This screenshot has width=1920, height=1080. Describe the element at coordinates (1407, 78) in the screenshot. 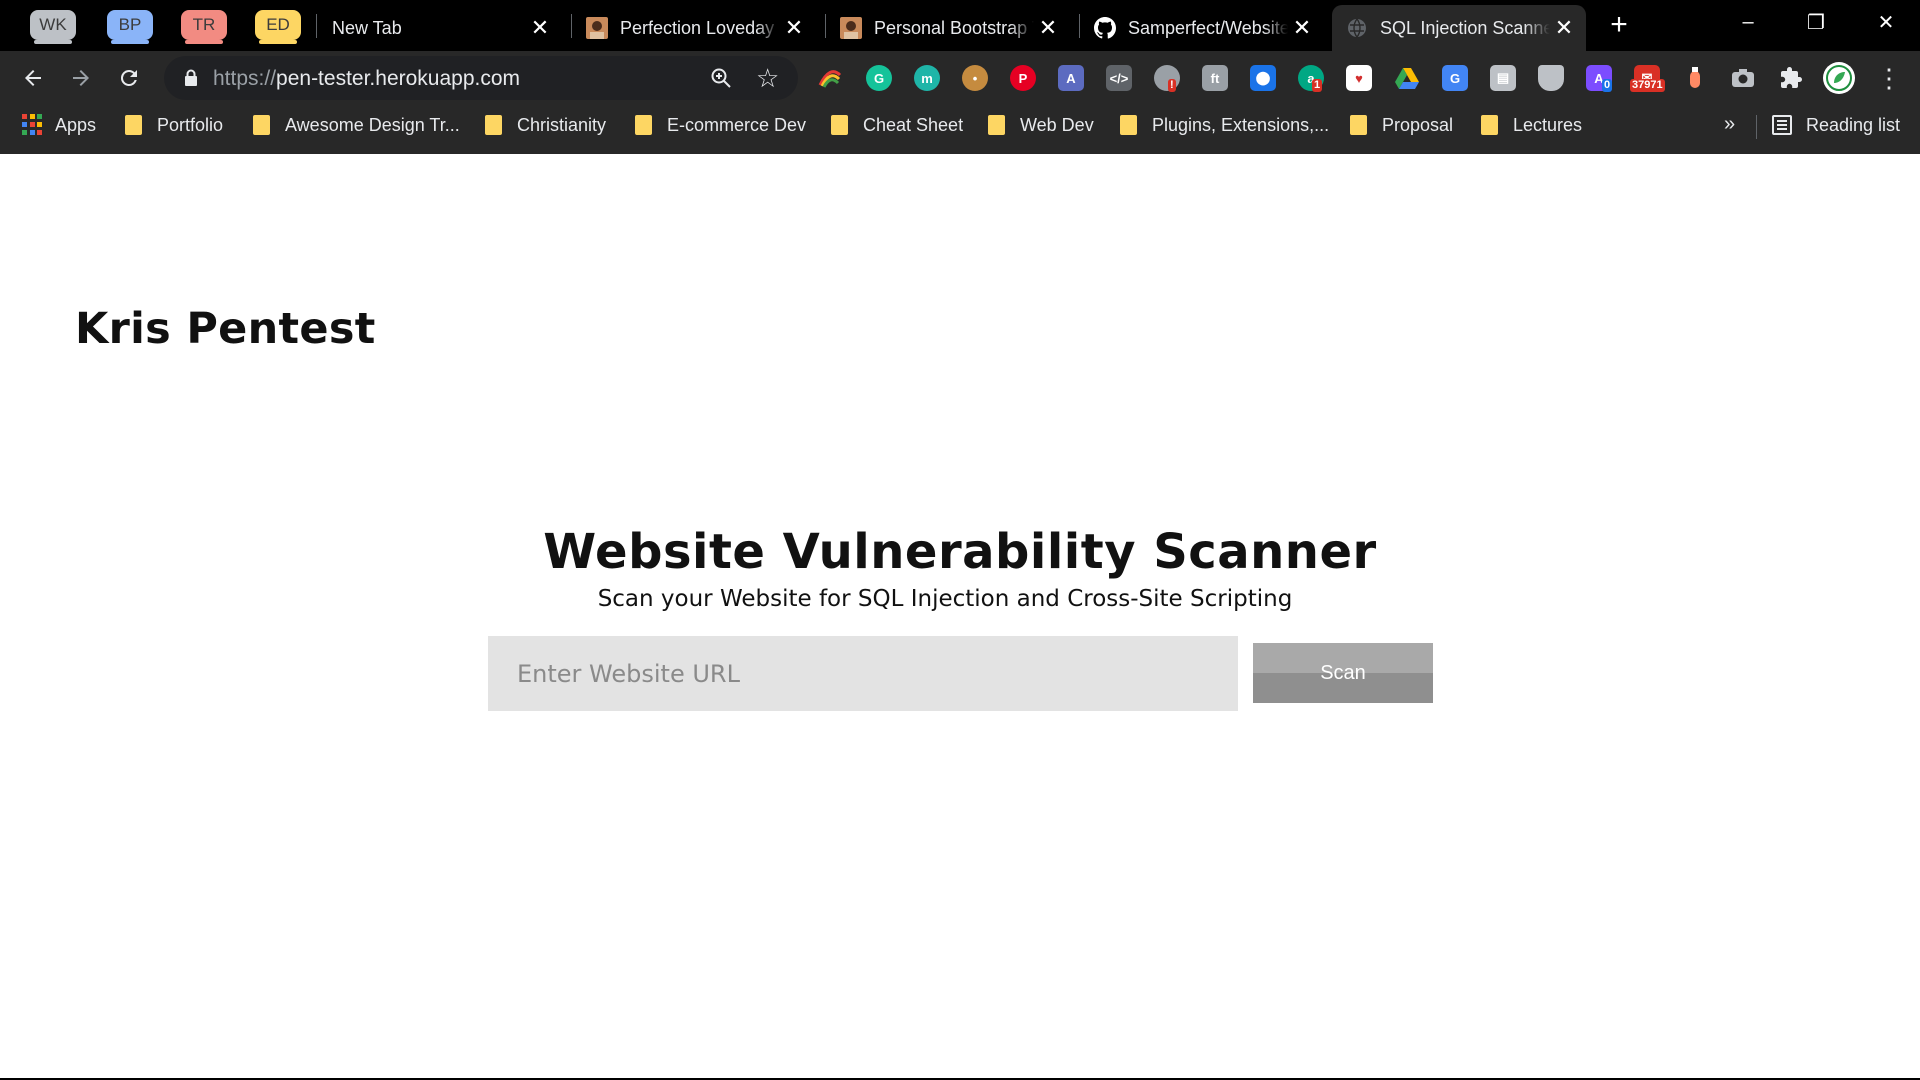

I see `google-drive-icon` at that location.